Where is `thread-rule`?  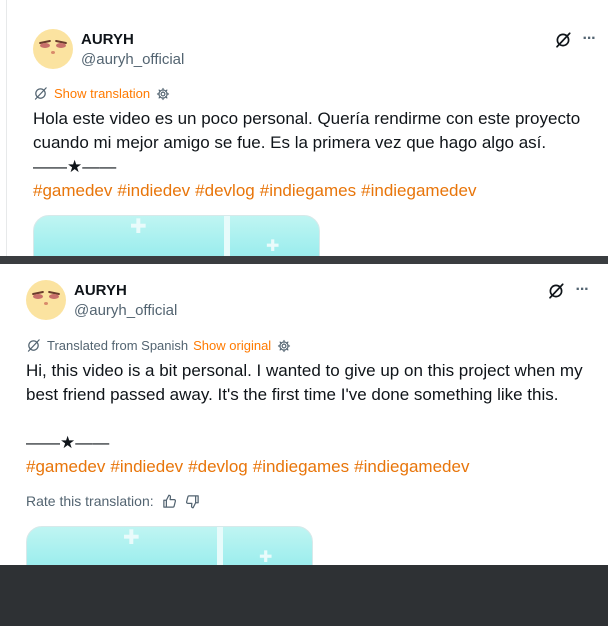 thread-rule is located at coordinates (6, 128).